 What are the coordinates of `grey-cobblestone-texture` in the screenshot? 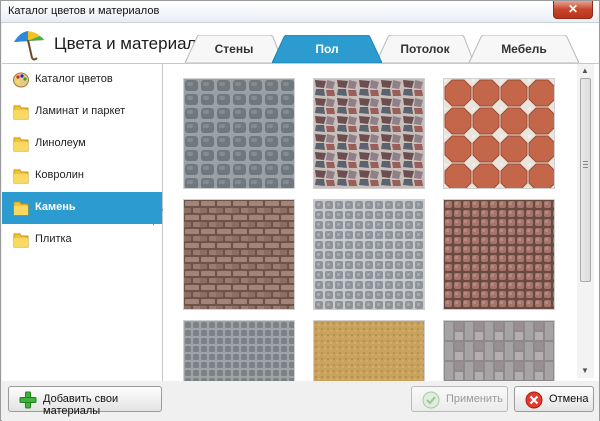 It's located at (239, 133).